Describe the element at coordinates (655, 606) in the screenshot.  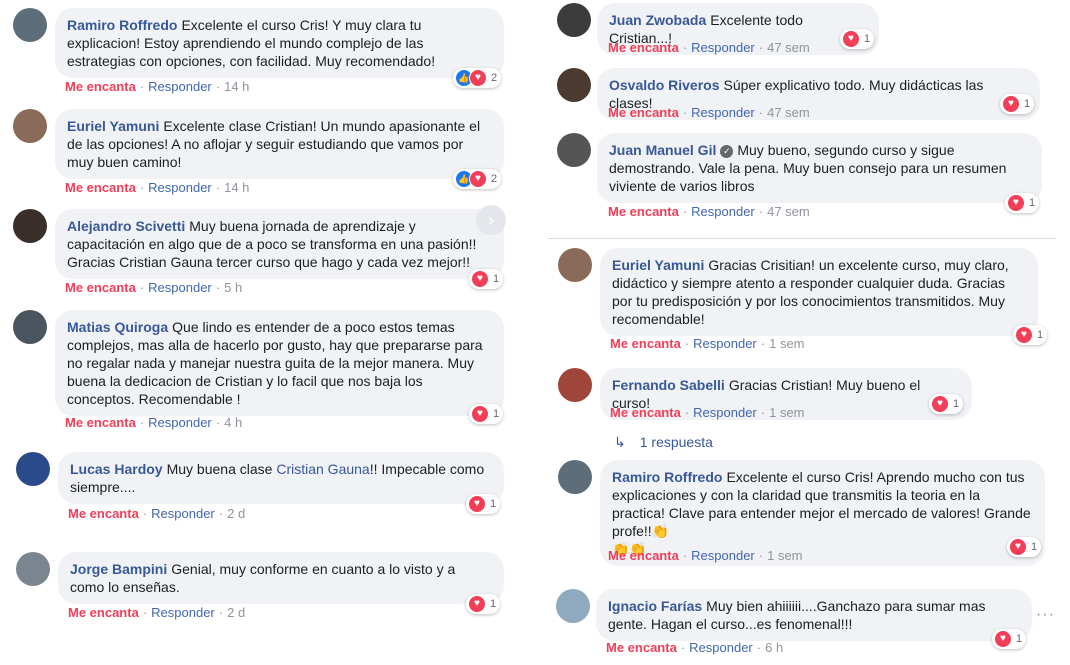
I see `commenter-name: Ignacio Farías` at that location.